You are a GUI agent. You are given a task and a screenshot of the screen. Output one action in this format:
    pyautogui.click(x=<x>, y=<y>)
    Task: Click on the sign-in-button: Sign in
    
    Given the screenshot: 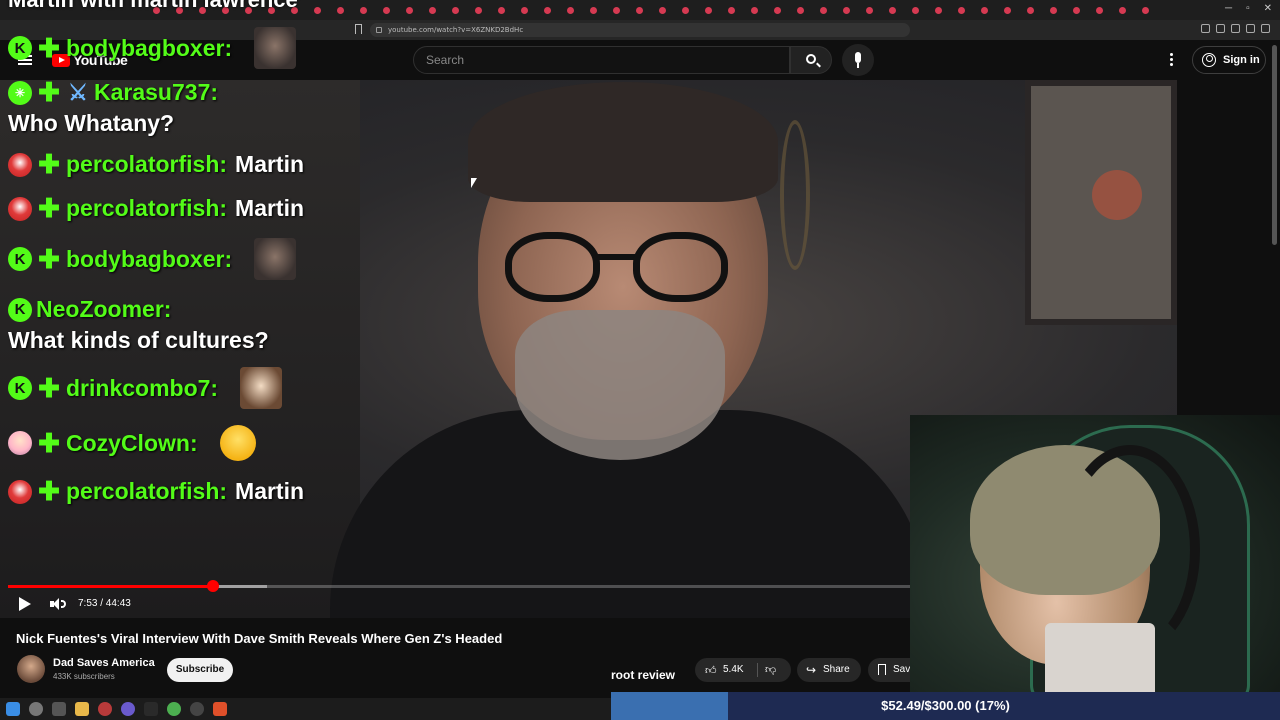 What is the action you would take?
    pyautogui.click(x=1229, y=60)
    